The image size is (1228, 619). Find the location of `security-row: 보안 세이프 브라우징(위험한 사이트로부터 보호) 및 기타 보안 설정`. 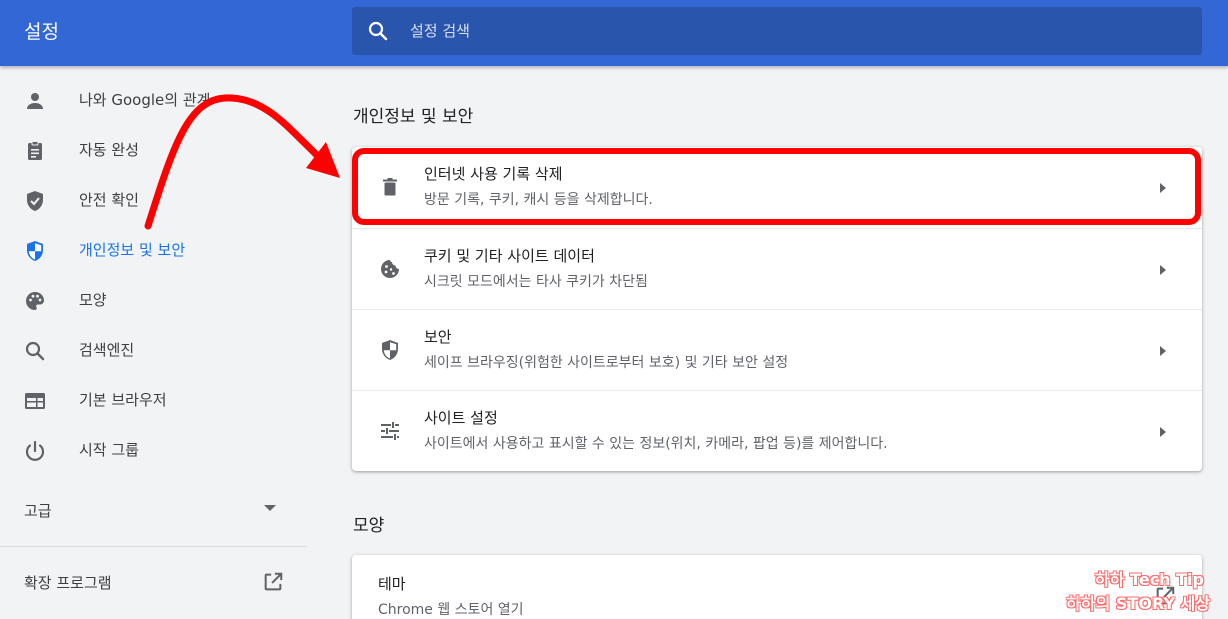

security-row: 보안 세이프 브라우징(위험한 사이트로부터 보호) 및 기타 보안 설정 is located at coordinates (777, 349).